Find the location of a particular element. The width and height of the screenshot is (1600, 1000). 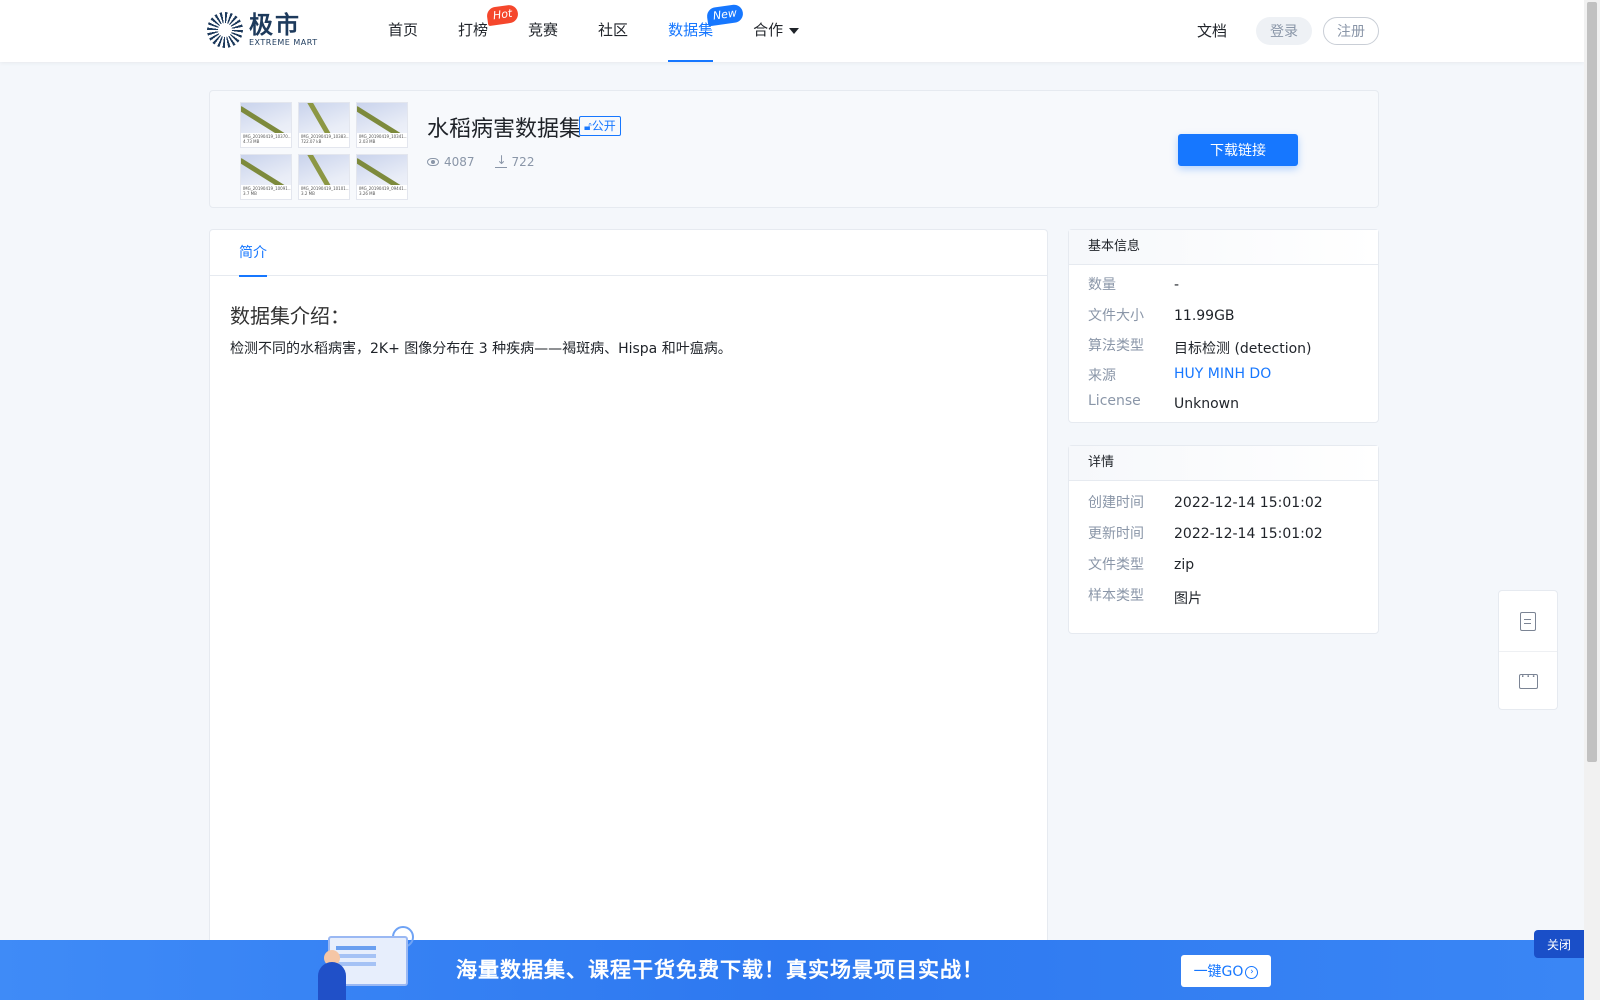

nav-item-home: 首页 is located at coordinates (403, 31).